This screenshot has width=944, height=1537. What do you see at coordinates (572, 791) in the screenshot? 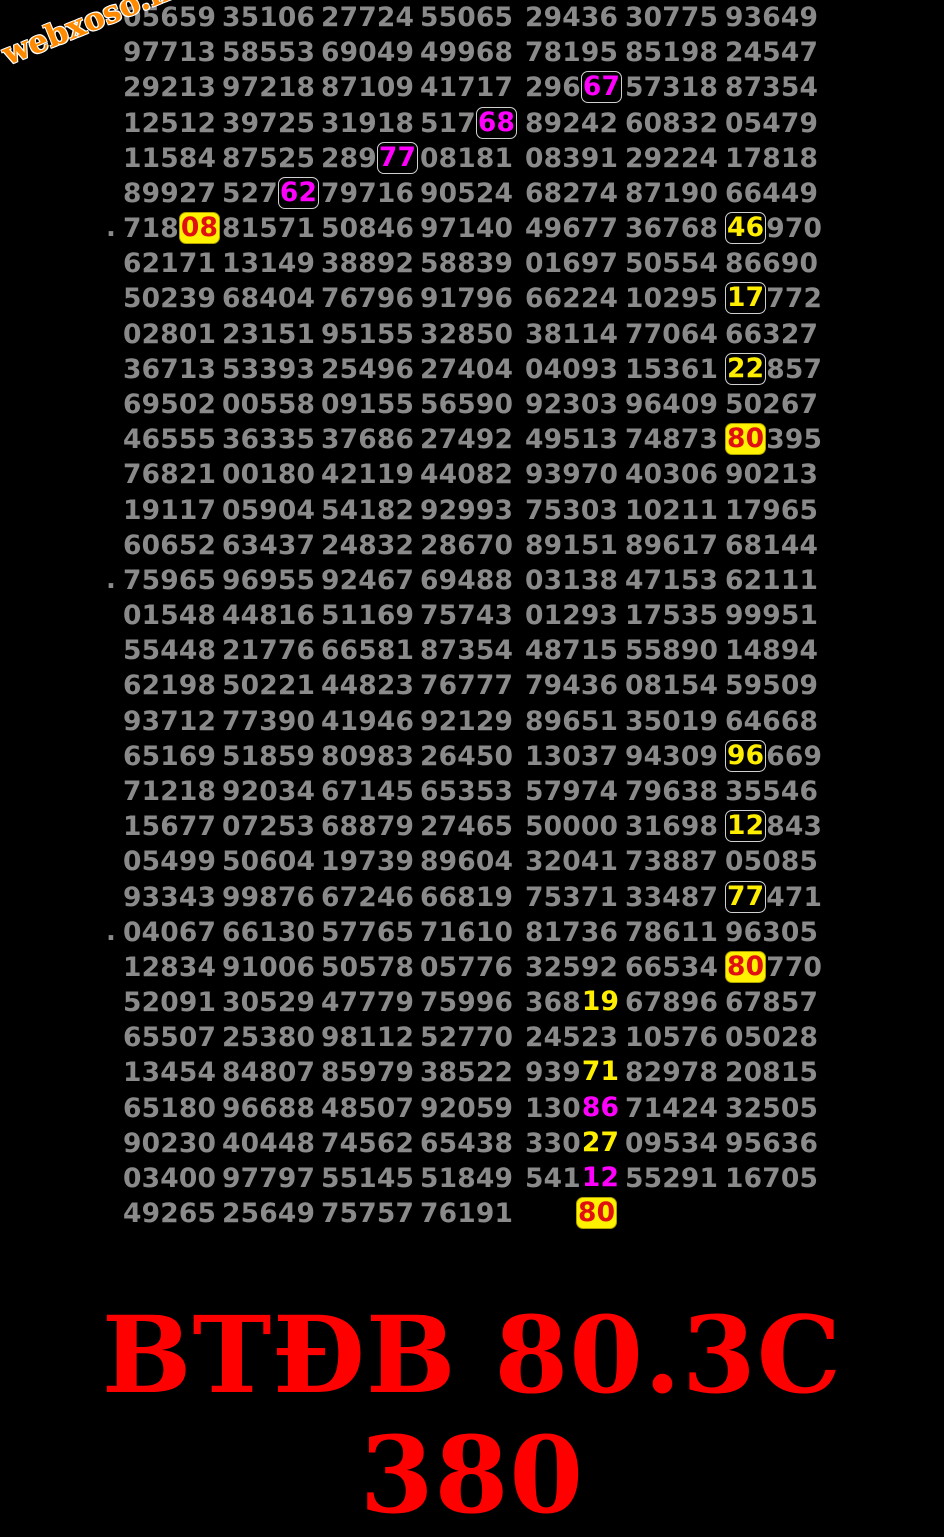
I see `digits: 57974` at bounding box center [572, 791].